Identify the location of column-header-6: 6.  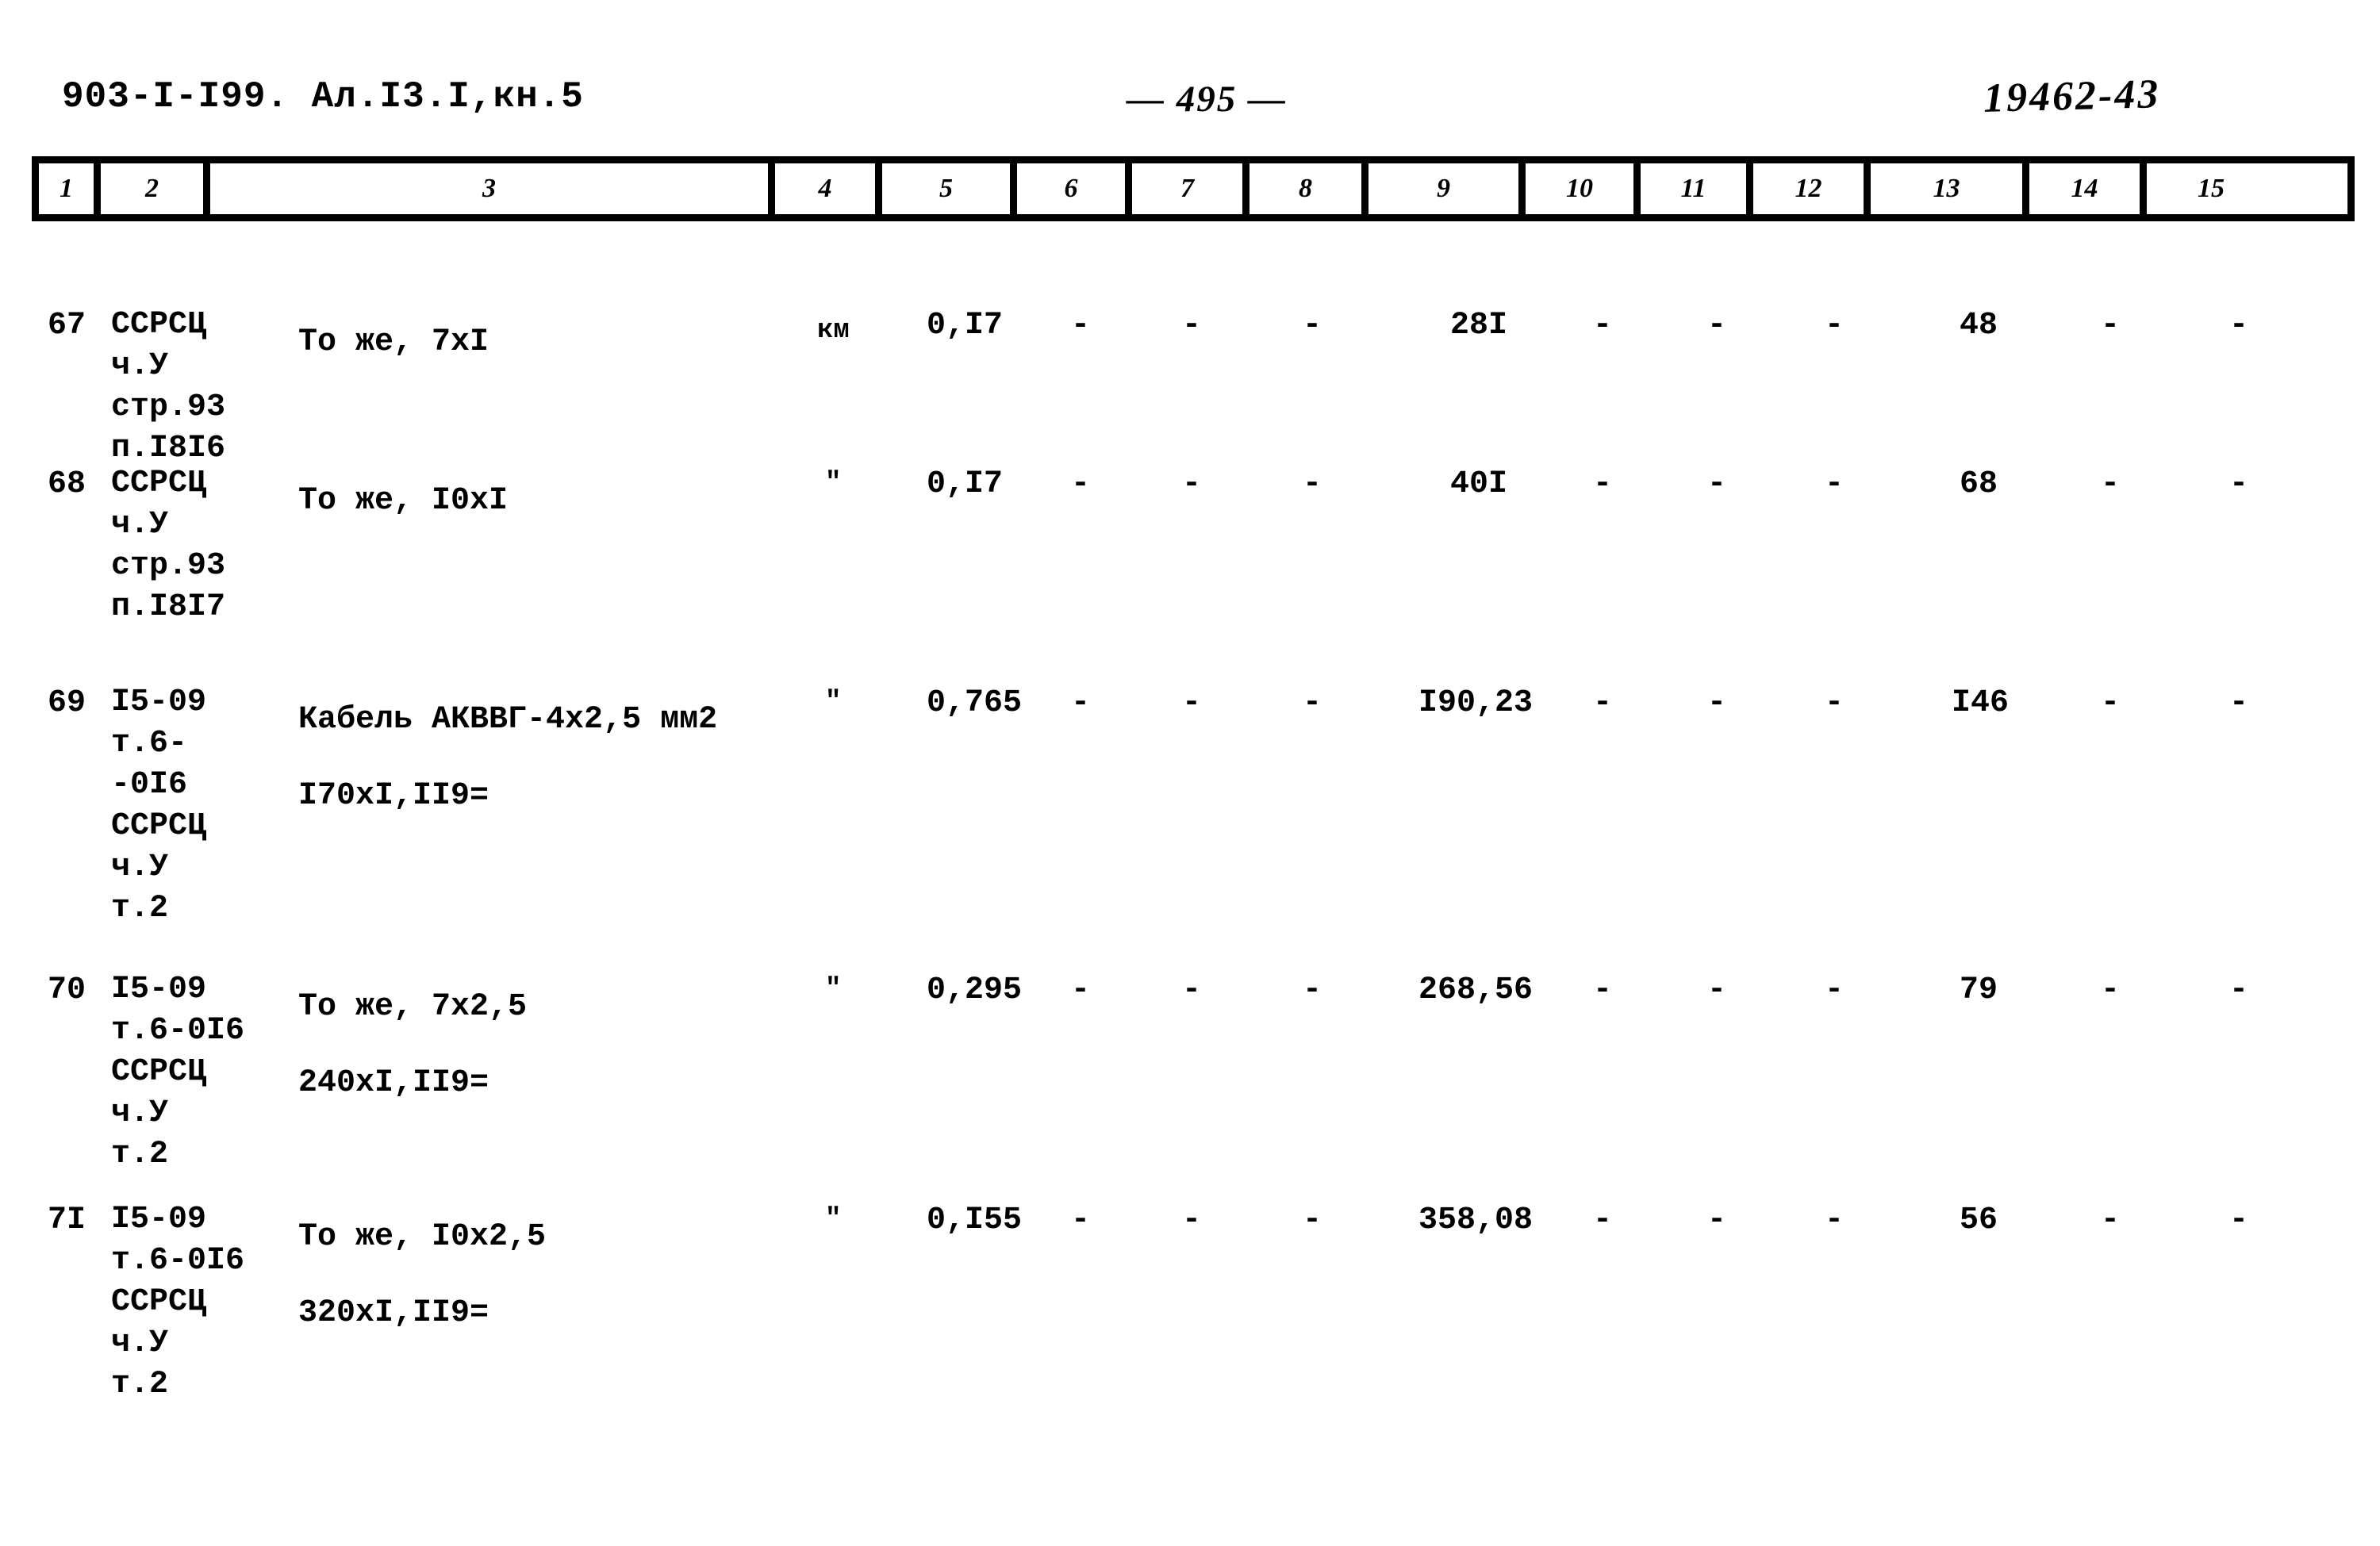
(1074, 188).